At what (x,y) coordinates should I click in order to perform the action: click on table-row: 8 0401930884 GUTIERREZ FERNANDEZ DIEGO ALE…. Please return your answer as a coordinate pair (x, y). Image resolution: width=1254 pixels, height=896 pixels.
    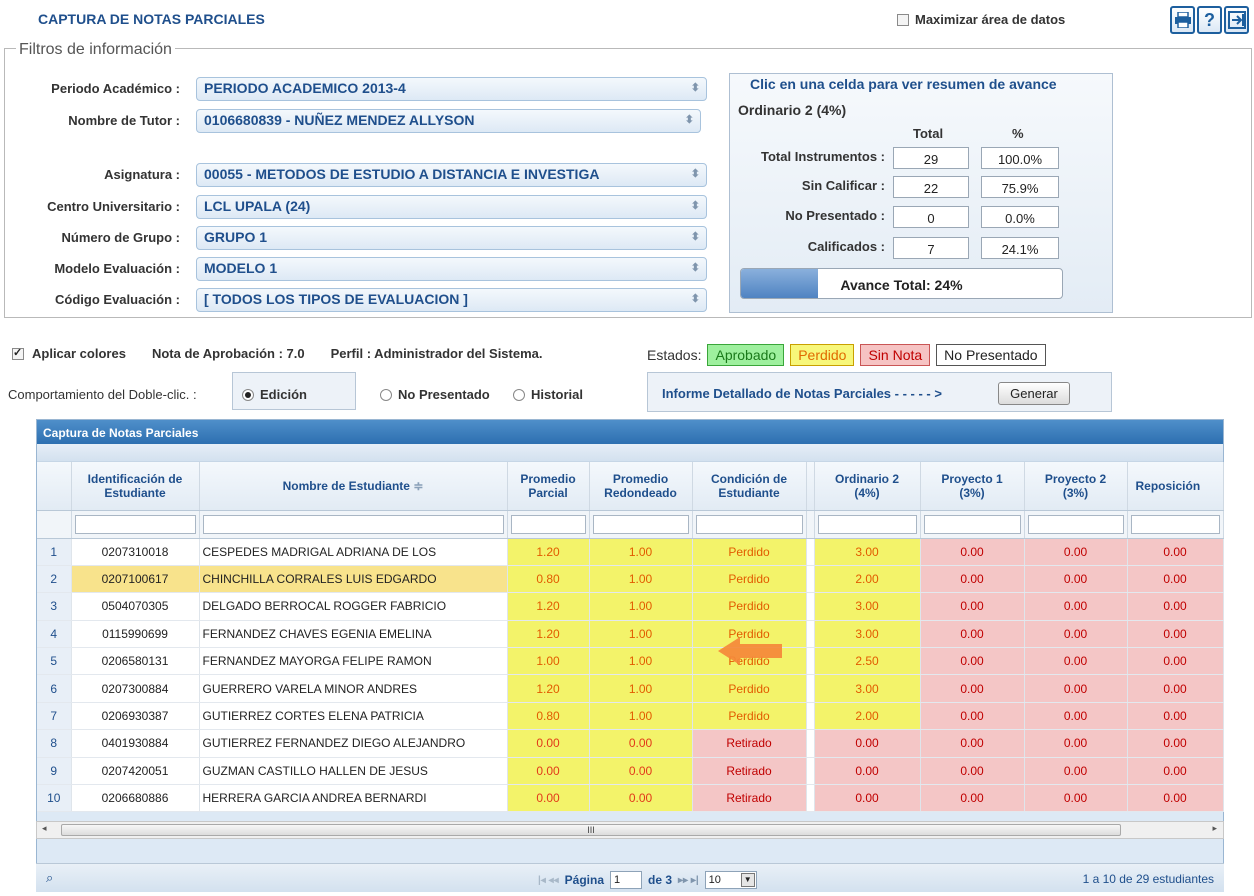
    Looking at the image, I should click on (630, 743).